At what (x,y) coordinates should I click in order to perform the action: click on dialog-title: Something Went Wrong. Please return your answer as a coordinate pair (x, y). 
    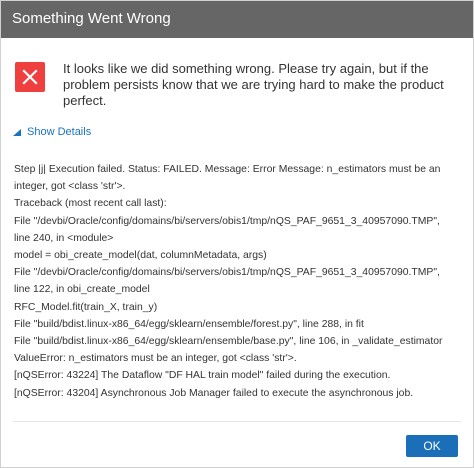
    Looking at the image, I should click on (237, 19).